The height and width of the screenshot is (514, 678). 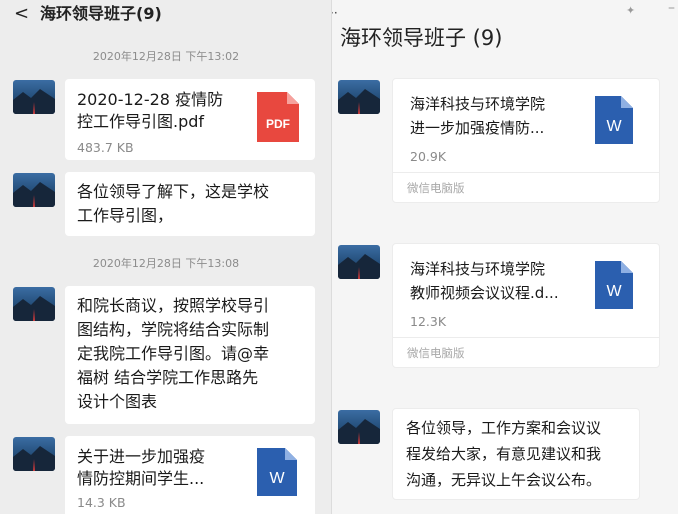 I want to click on timestamp: 2020年12月28日 下午13:08, so click(x=166, y=263).